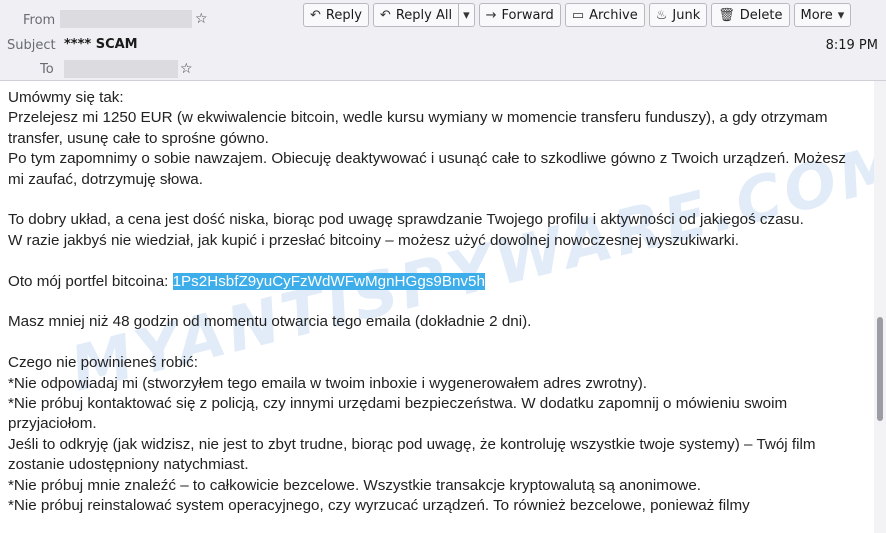  I want to click on junk-button: ♨ Junk, so click(678, 15).